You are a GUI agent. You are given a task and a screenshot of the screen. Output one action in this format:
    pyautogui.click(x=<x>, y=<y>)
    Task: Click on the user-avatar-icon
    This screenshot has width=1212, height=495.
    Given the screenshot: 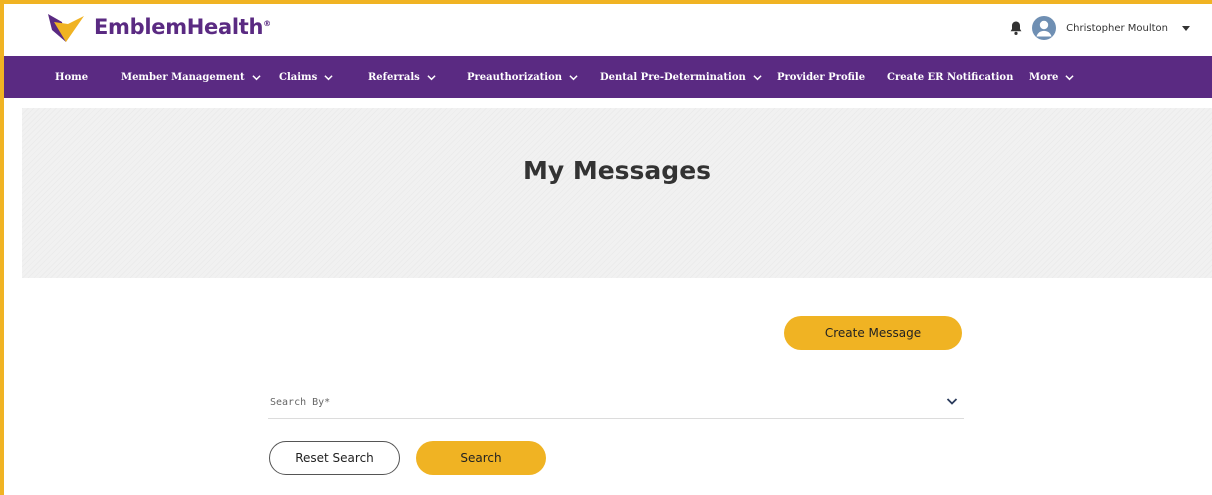 What is the action you would take?
    pyautogui.click(x=1044, y=28)
    